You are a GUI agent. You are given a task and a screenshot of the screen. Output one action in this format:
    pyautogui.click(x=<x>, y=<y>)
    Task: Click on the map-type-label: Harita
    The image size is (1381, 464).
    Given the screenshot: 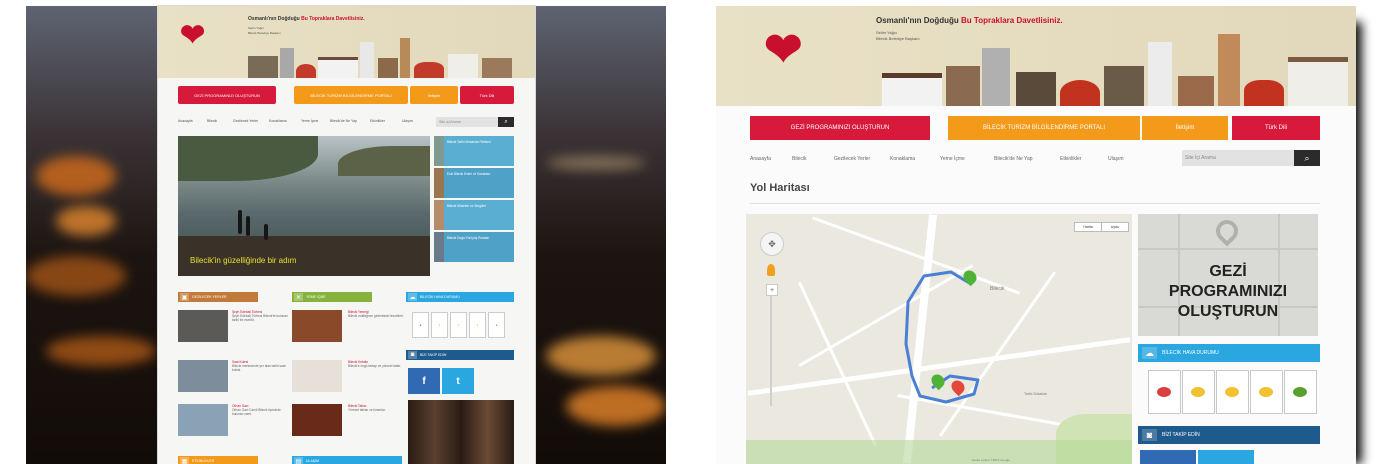 What is the action you would take?
    pyautogui.click(x=1088, y=227)
    